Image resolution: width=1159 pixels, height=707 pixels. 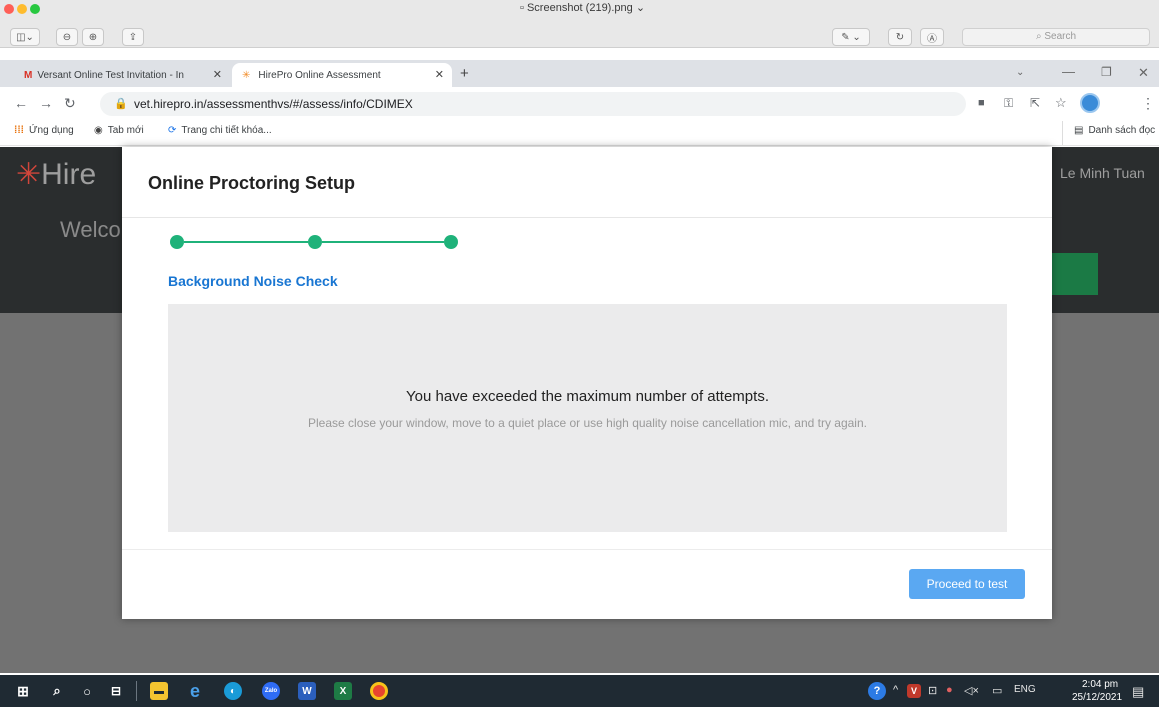 What do you see at coordinates (93, 37) in the screenshot?
I see `zoom-in-button: ⊕` at bounding box center [93, 37].